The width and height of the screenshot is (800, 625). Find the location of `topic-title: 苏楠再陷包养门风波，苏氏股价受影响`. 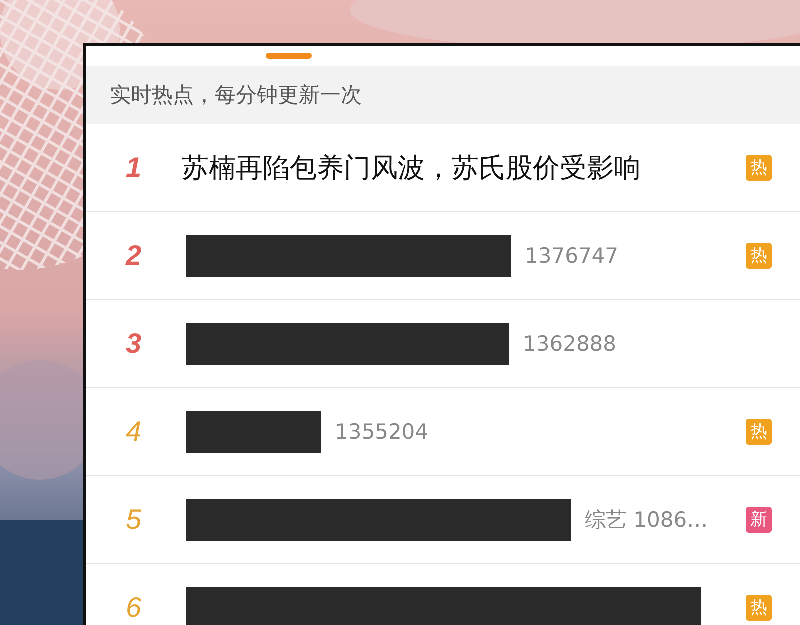

topic-title: 苏楠再陷包养门风波，苏氏股价受影响 is located at coordinates (411, 168).